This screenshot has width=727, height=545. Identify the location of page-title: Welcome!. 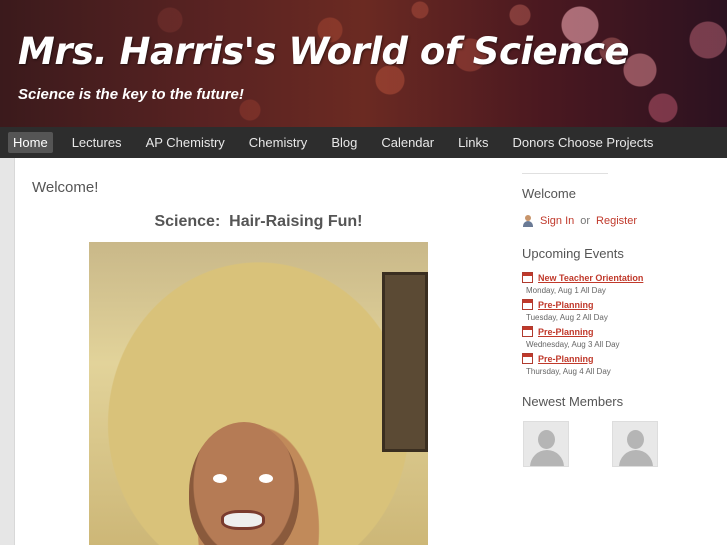
(65, 187).